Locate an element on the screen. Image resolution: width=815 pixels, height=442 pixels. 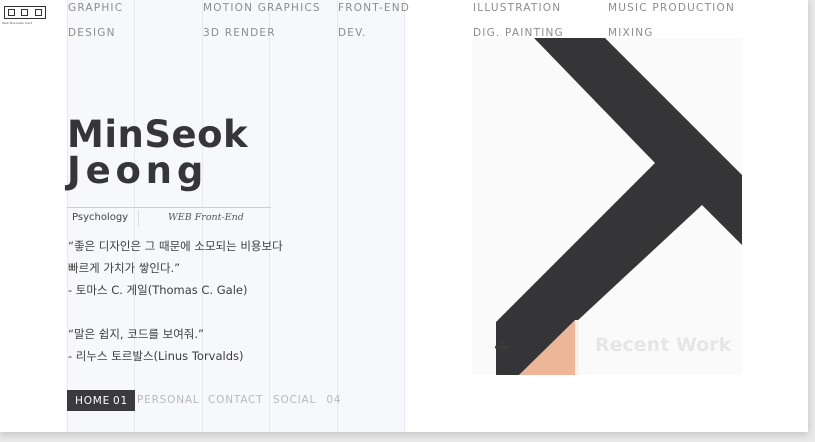
quote-2-author: - 리누스 토르발스(Linus Torvalds) is located at coordinates (156, 356).